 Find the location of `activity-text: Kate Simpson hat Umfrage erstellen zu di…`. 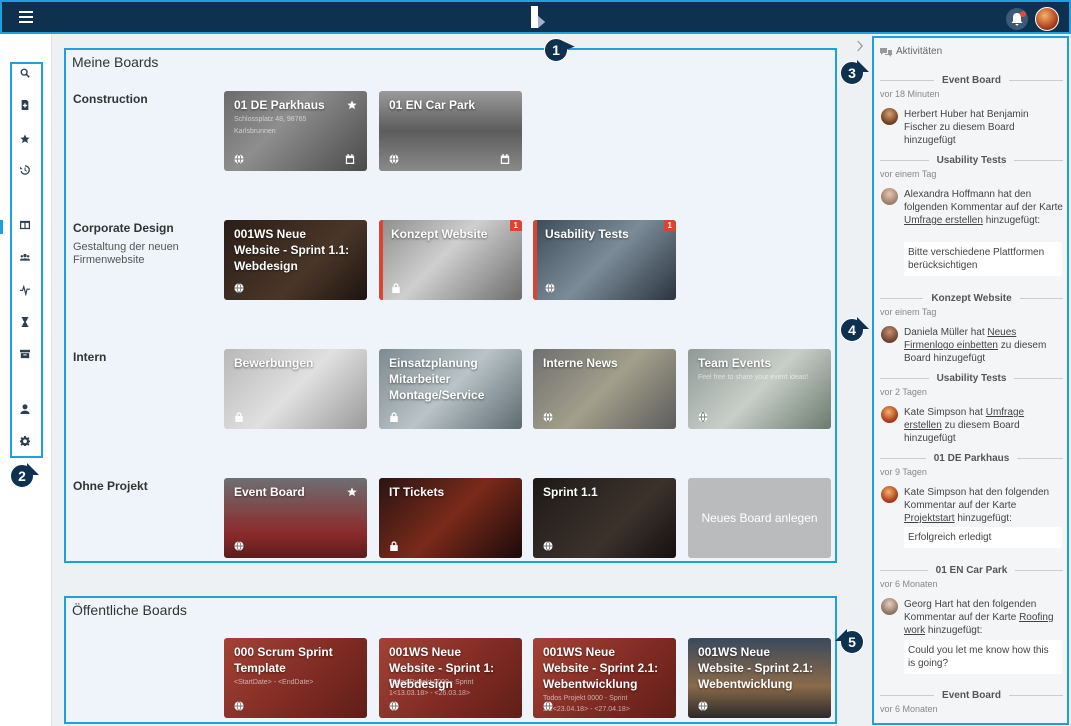

activity-text: Kate Simpson hat Umfrage erstellen zu di… is located at coordinates (964, 425).